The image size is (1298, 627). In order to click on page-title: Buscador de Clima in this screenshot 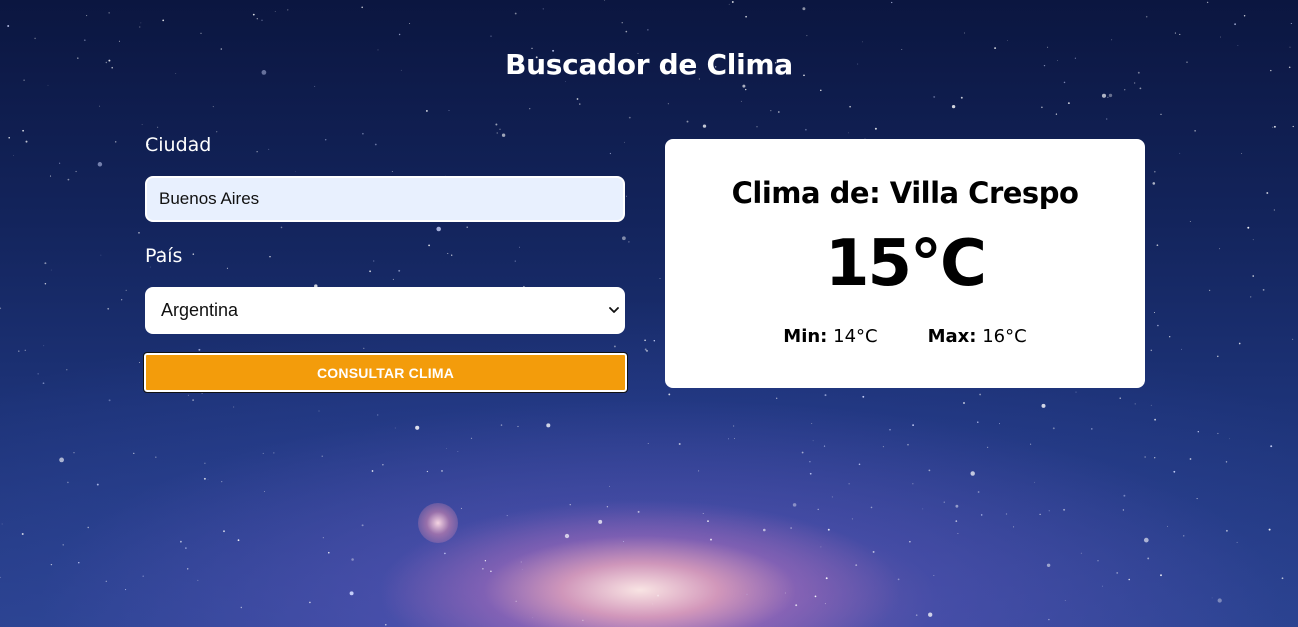, I will do `click(649, 64)`.